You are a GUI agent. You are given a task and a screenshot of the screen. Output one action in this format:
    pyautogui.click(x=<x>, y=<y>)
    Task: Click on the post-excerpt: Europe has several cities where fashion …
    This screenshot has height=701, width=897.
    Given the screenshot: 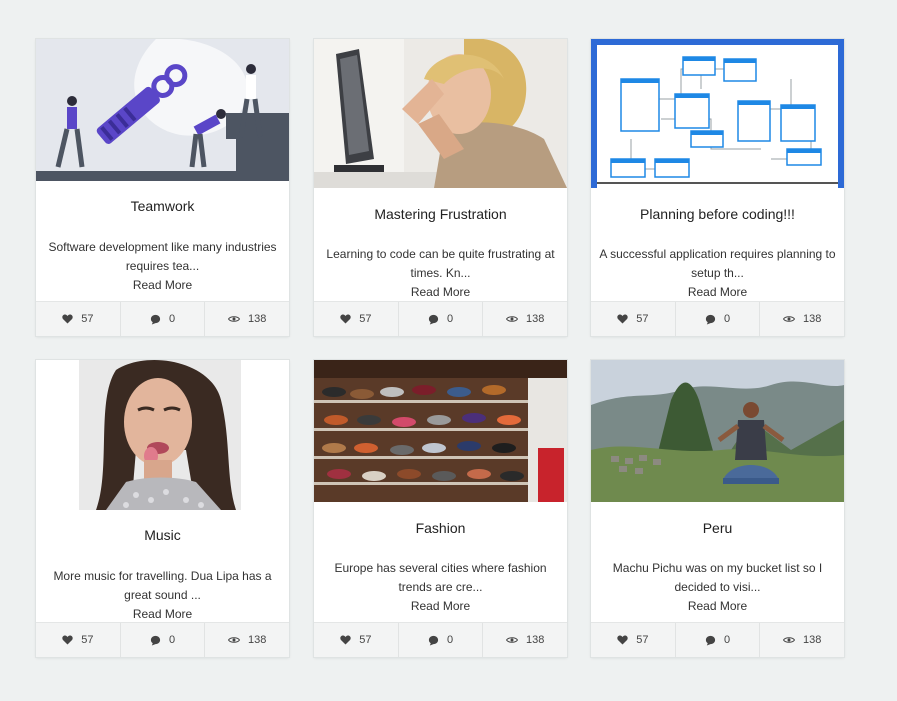 What is the action you would take?
    pyautogui.click(x=440, y=577)
    